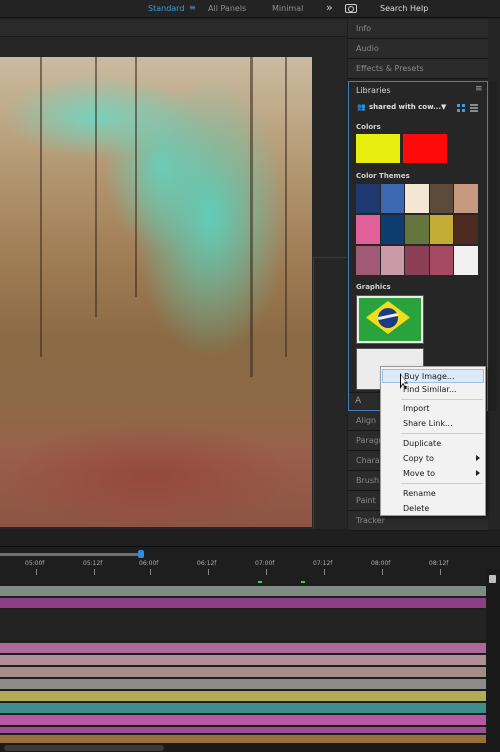  What do you see at coordinates (419, 473) in the screenshot?
I see `menu-item-label: Move to` at bounding box center [419, 473].